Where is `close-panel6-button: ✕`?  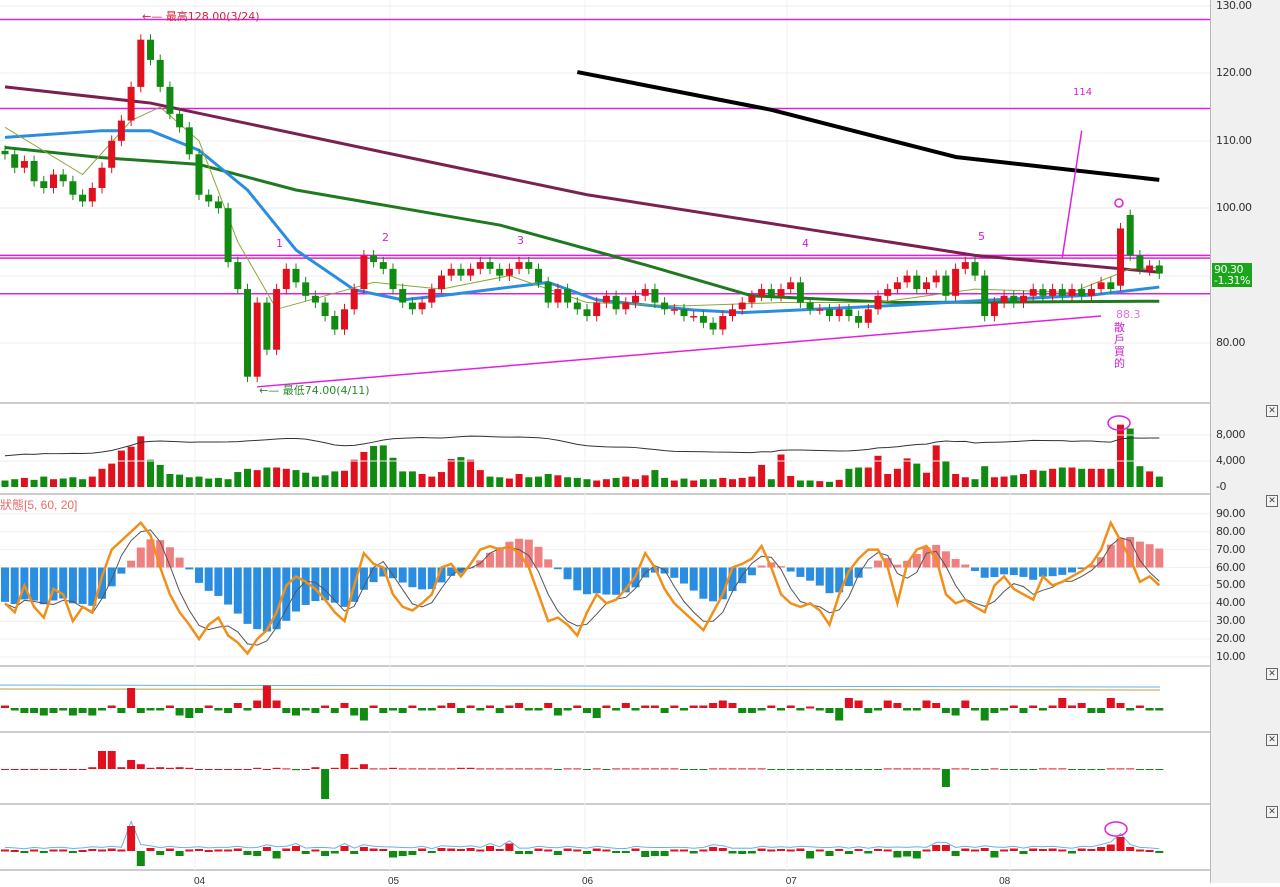 close-panel6-button: ✕ is located at coordinates (1272, 812).